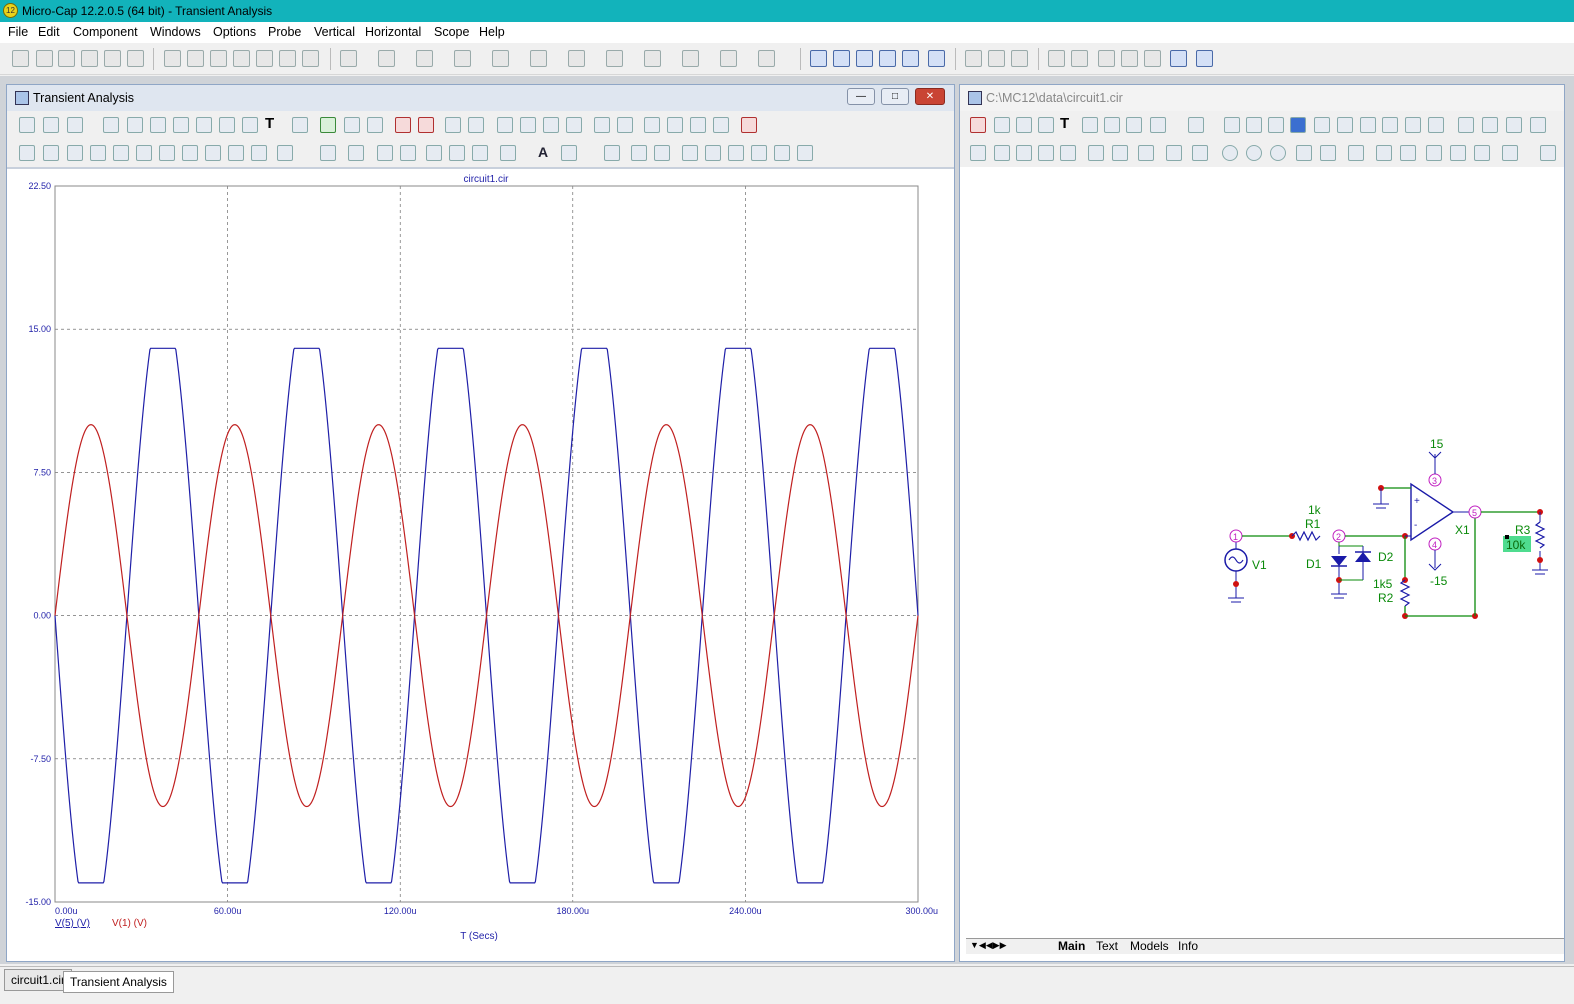 Image resolution: width=1574 pixels, height=1004 pixels. Describe the element at coordinates (675, 125) in the screenshot. I see `zoom-out-icon` at that location.